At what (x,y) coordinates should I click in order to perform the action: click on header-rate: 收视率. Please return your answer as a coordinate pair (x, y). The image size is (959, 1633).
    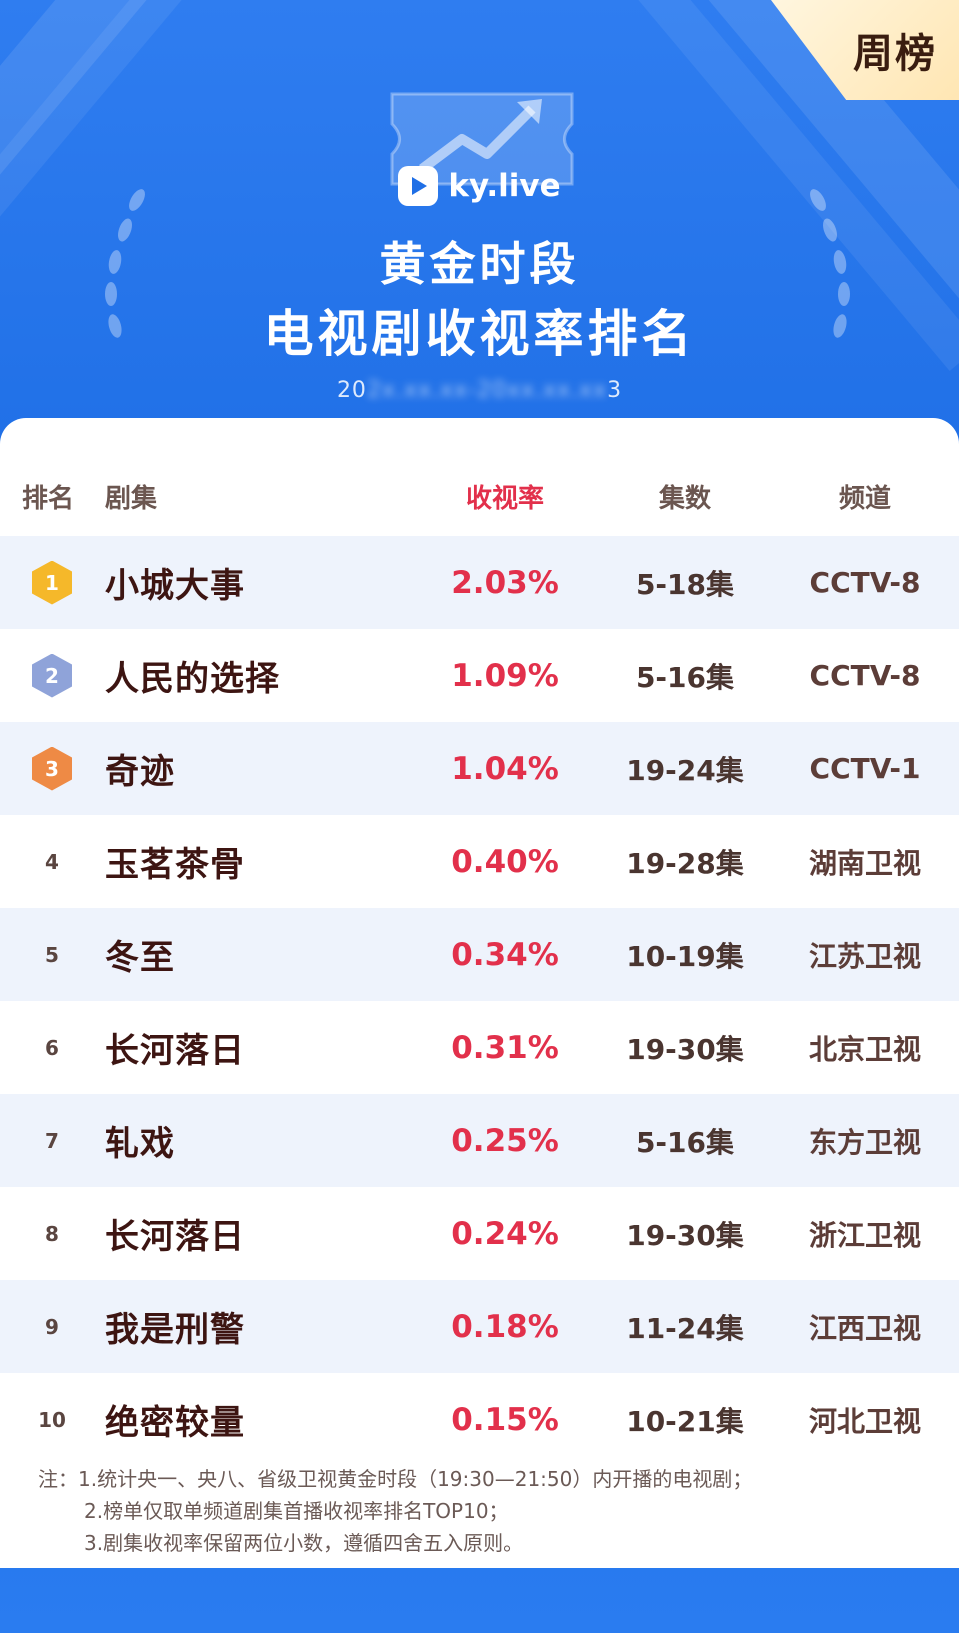
    Looking at the image, I should click on (504, 499).